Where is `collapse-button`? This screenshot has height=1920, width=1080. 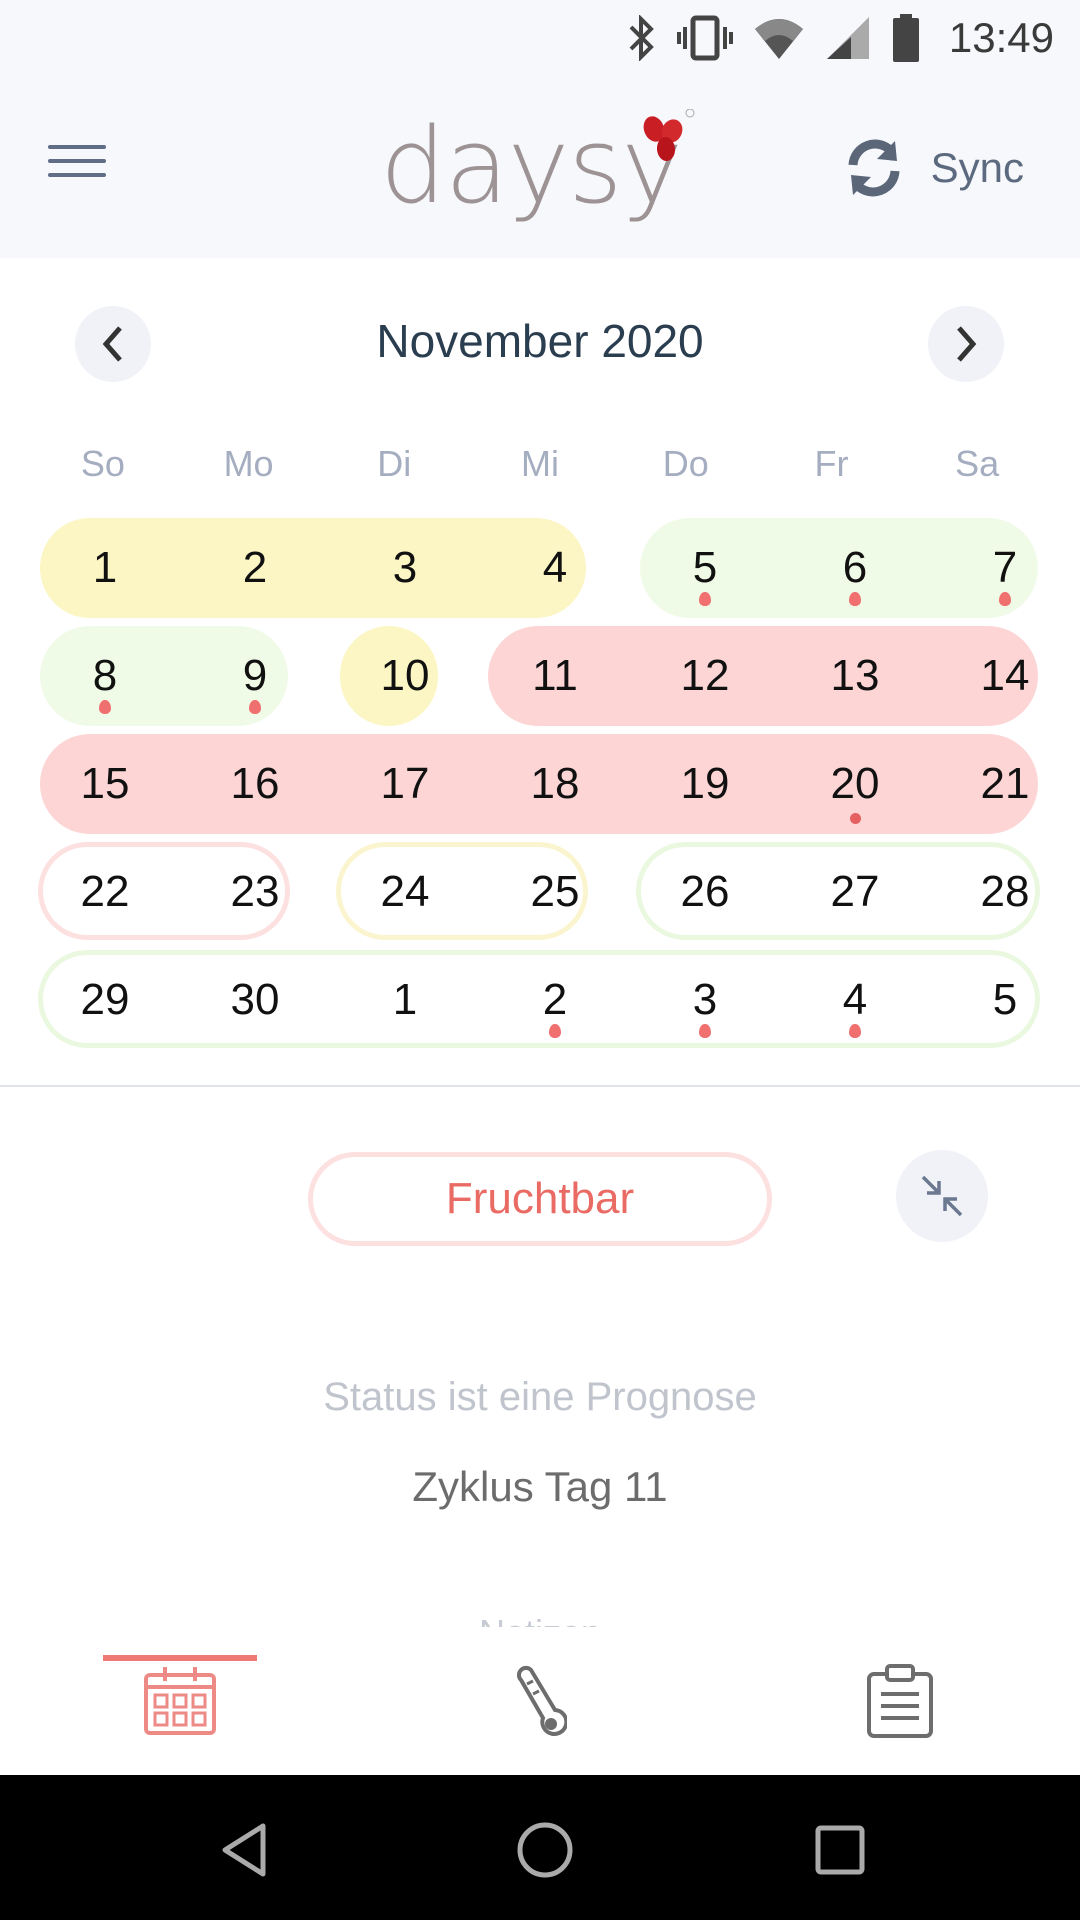
collapse-button is located at coordinates (942, 1196).